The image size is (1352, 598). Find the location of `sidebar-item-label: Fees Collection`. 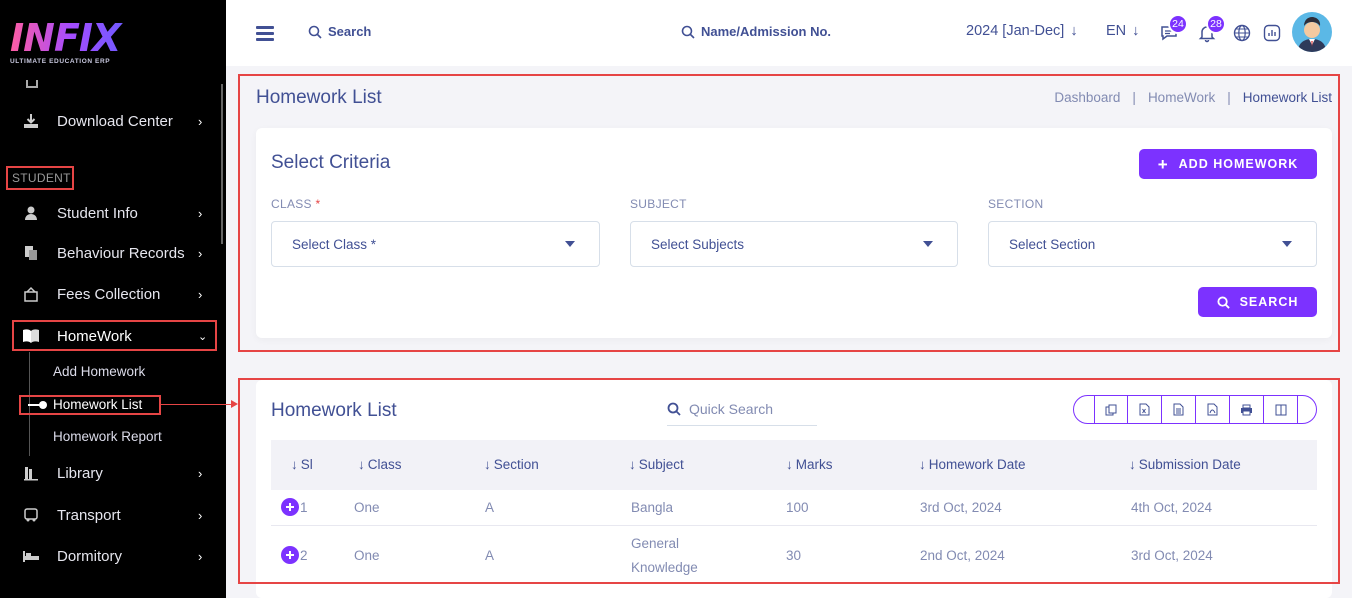

sidebar-item-label: Fees Collection is located at coordinates (109, 294).